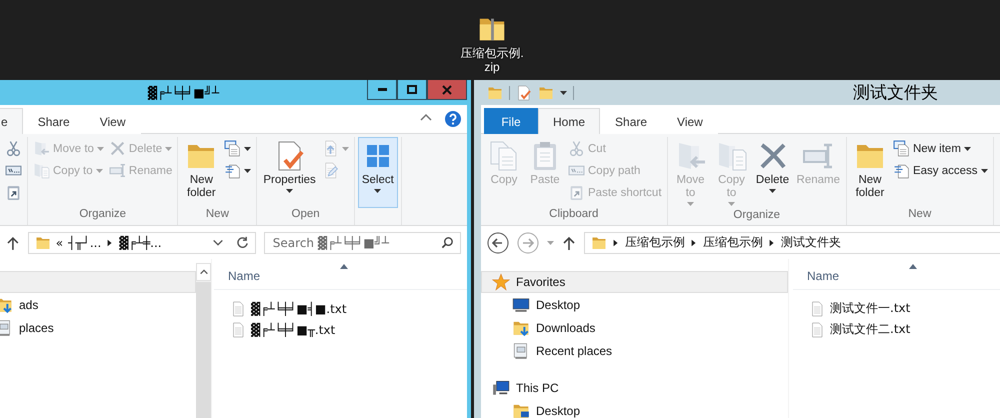 Image resolution: width=1000 pixels, height=418 pixels. I want to click on folder-monitor-icon, so click(521, 410).